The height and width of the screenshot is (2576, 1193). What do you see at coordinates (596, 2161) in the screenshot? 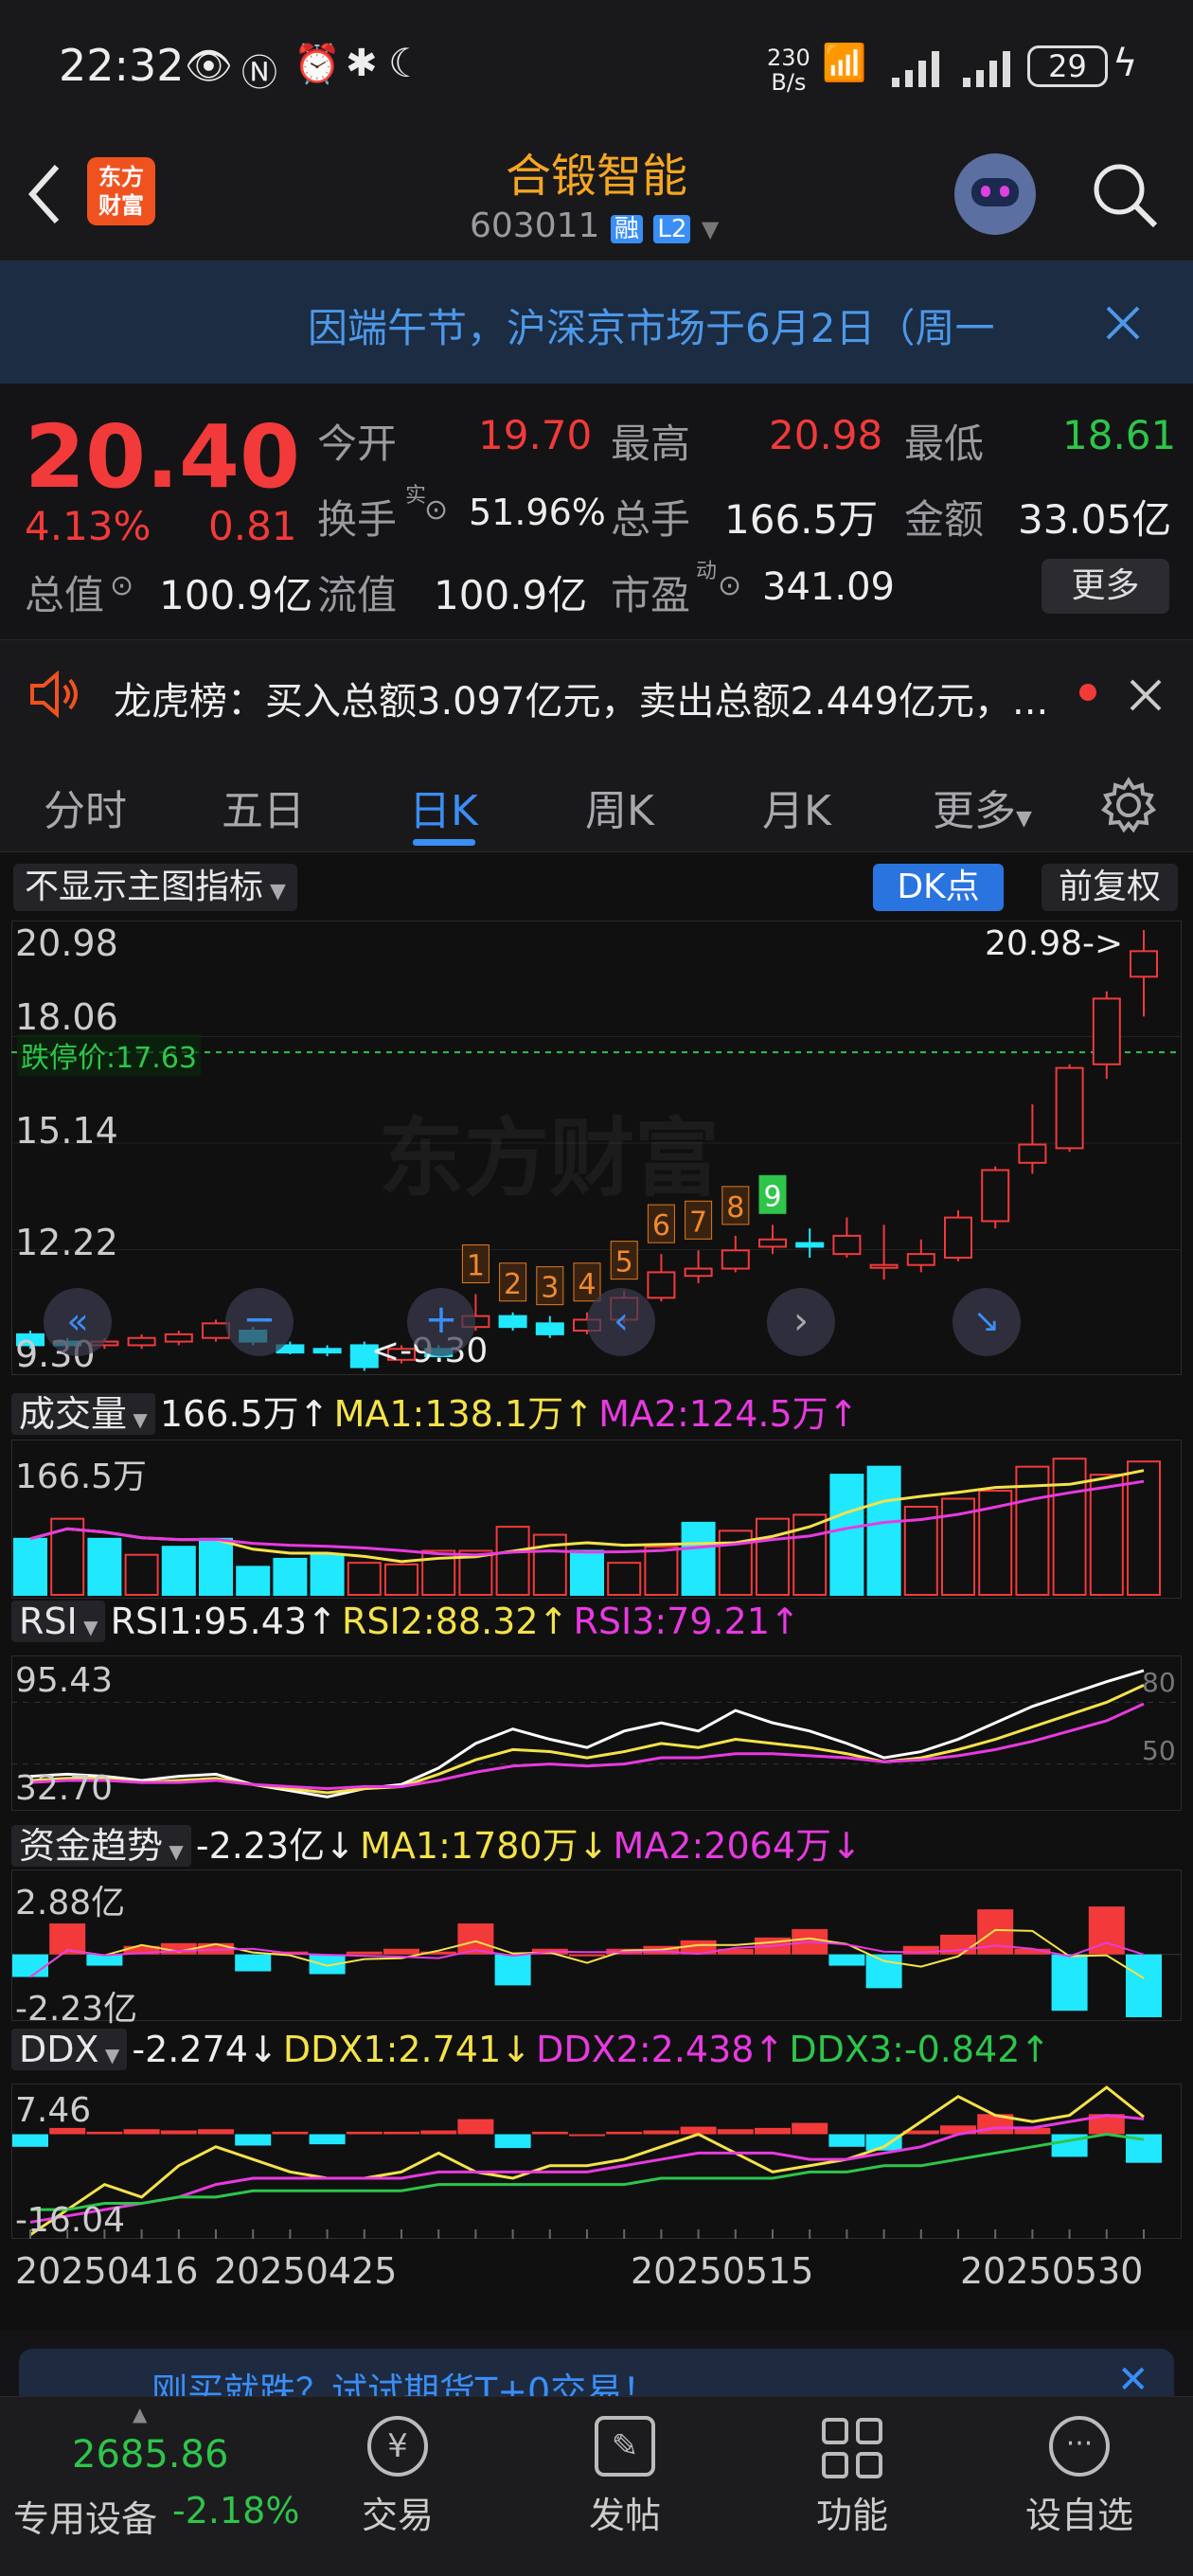
I see `ddx-chart` at bounding box center [596, 2161].